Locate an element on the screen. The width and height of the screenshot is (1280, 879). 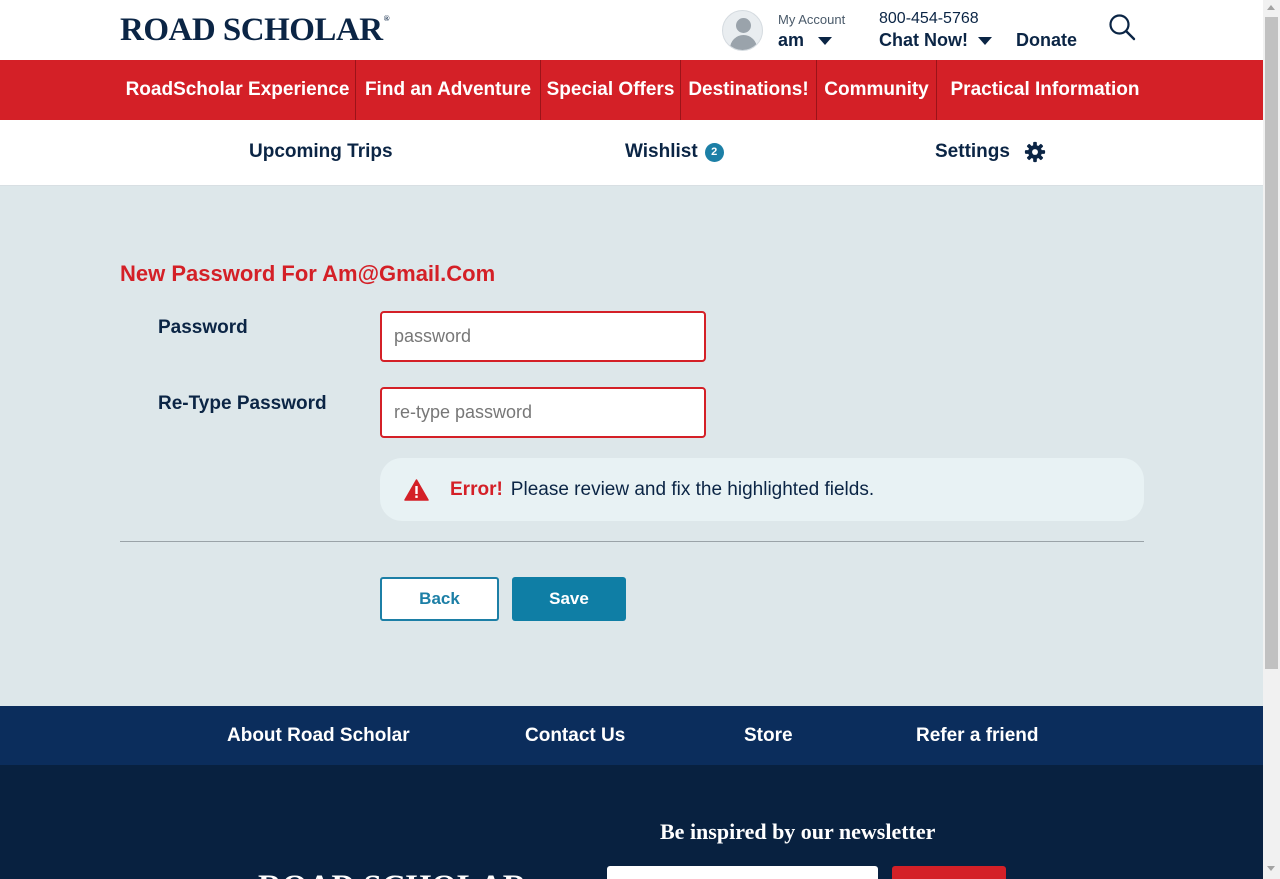
footer-link-contact: Contact Us is located at coordinates (575, 735).